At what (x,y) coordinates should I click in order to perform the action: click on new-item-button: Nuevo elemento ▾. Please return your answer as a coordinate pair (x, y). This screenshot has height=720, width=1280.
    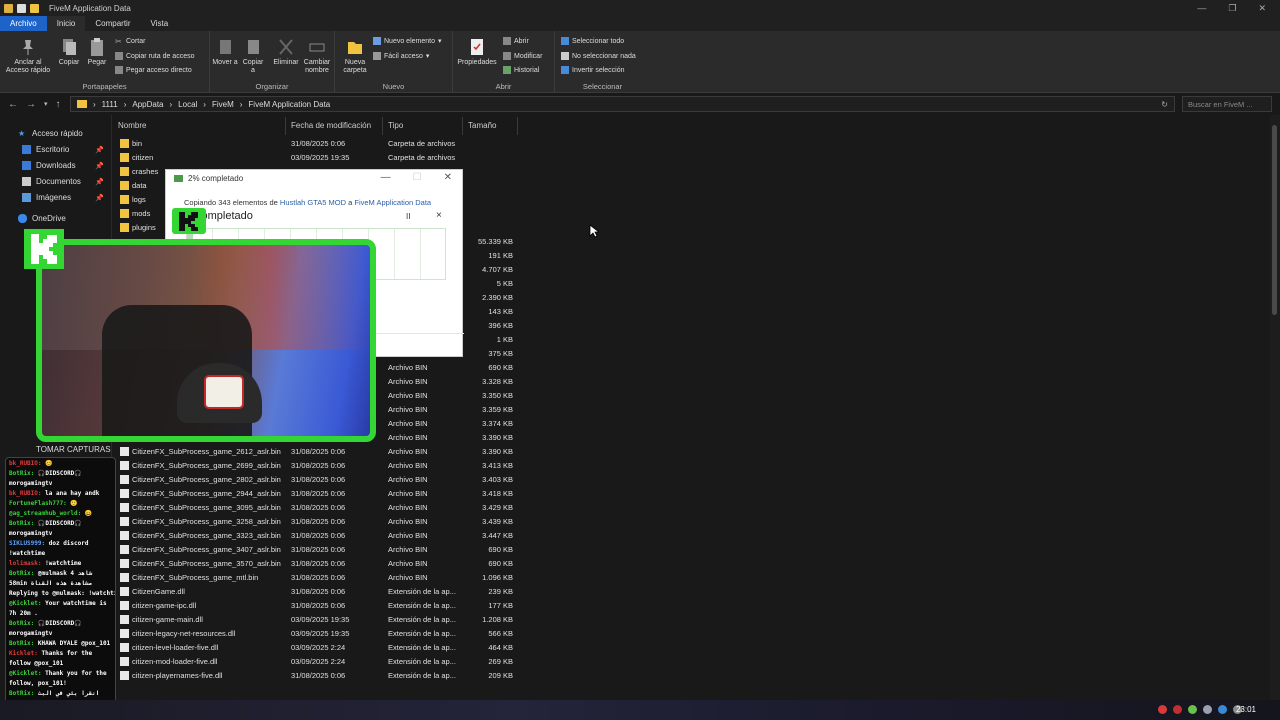
    Looking at the image, I should click on (407, 41).